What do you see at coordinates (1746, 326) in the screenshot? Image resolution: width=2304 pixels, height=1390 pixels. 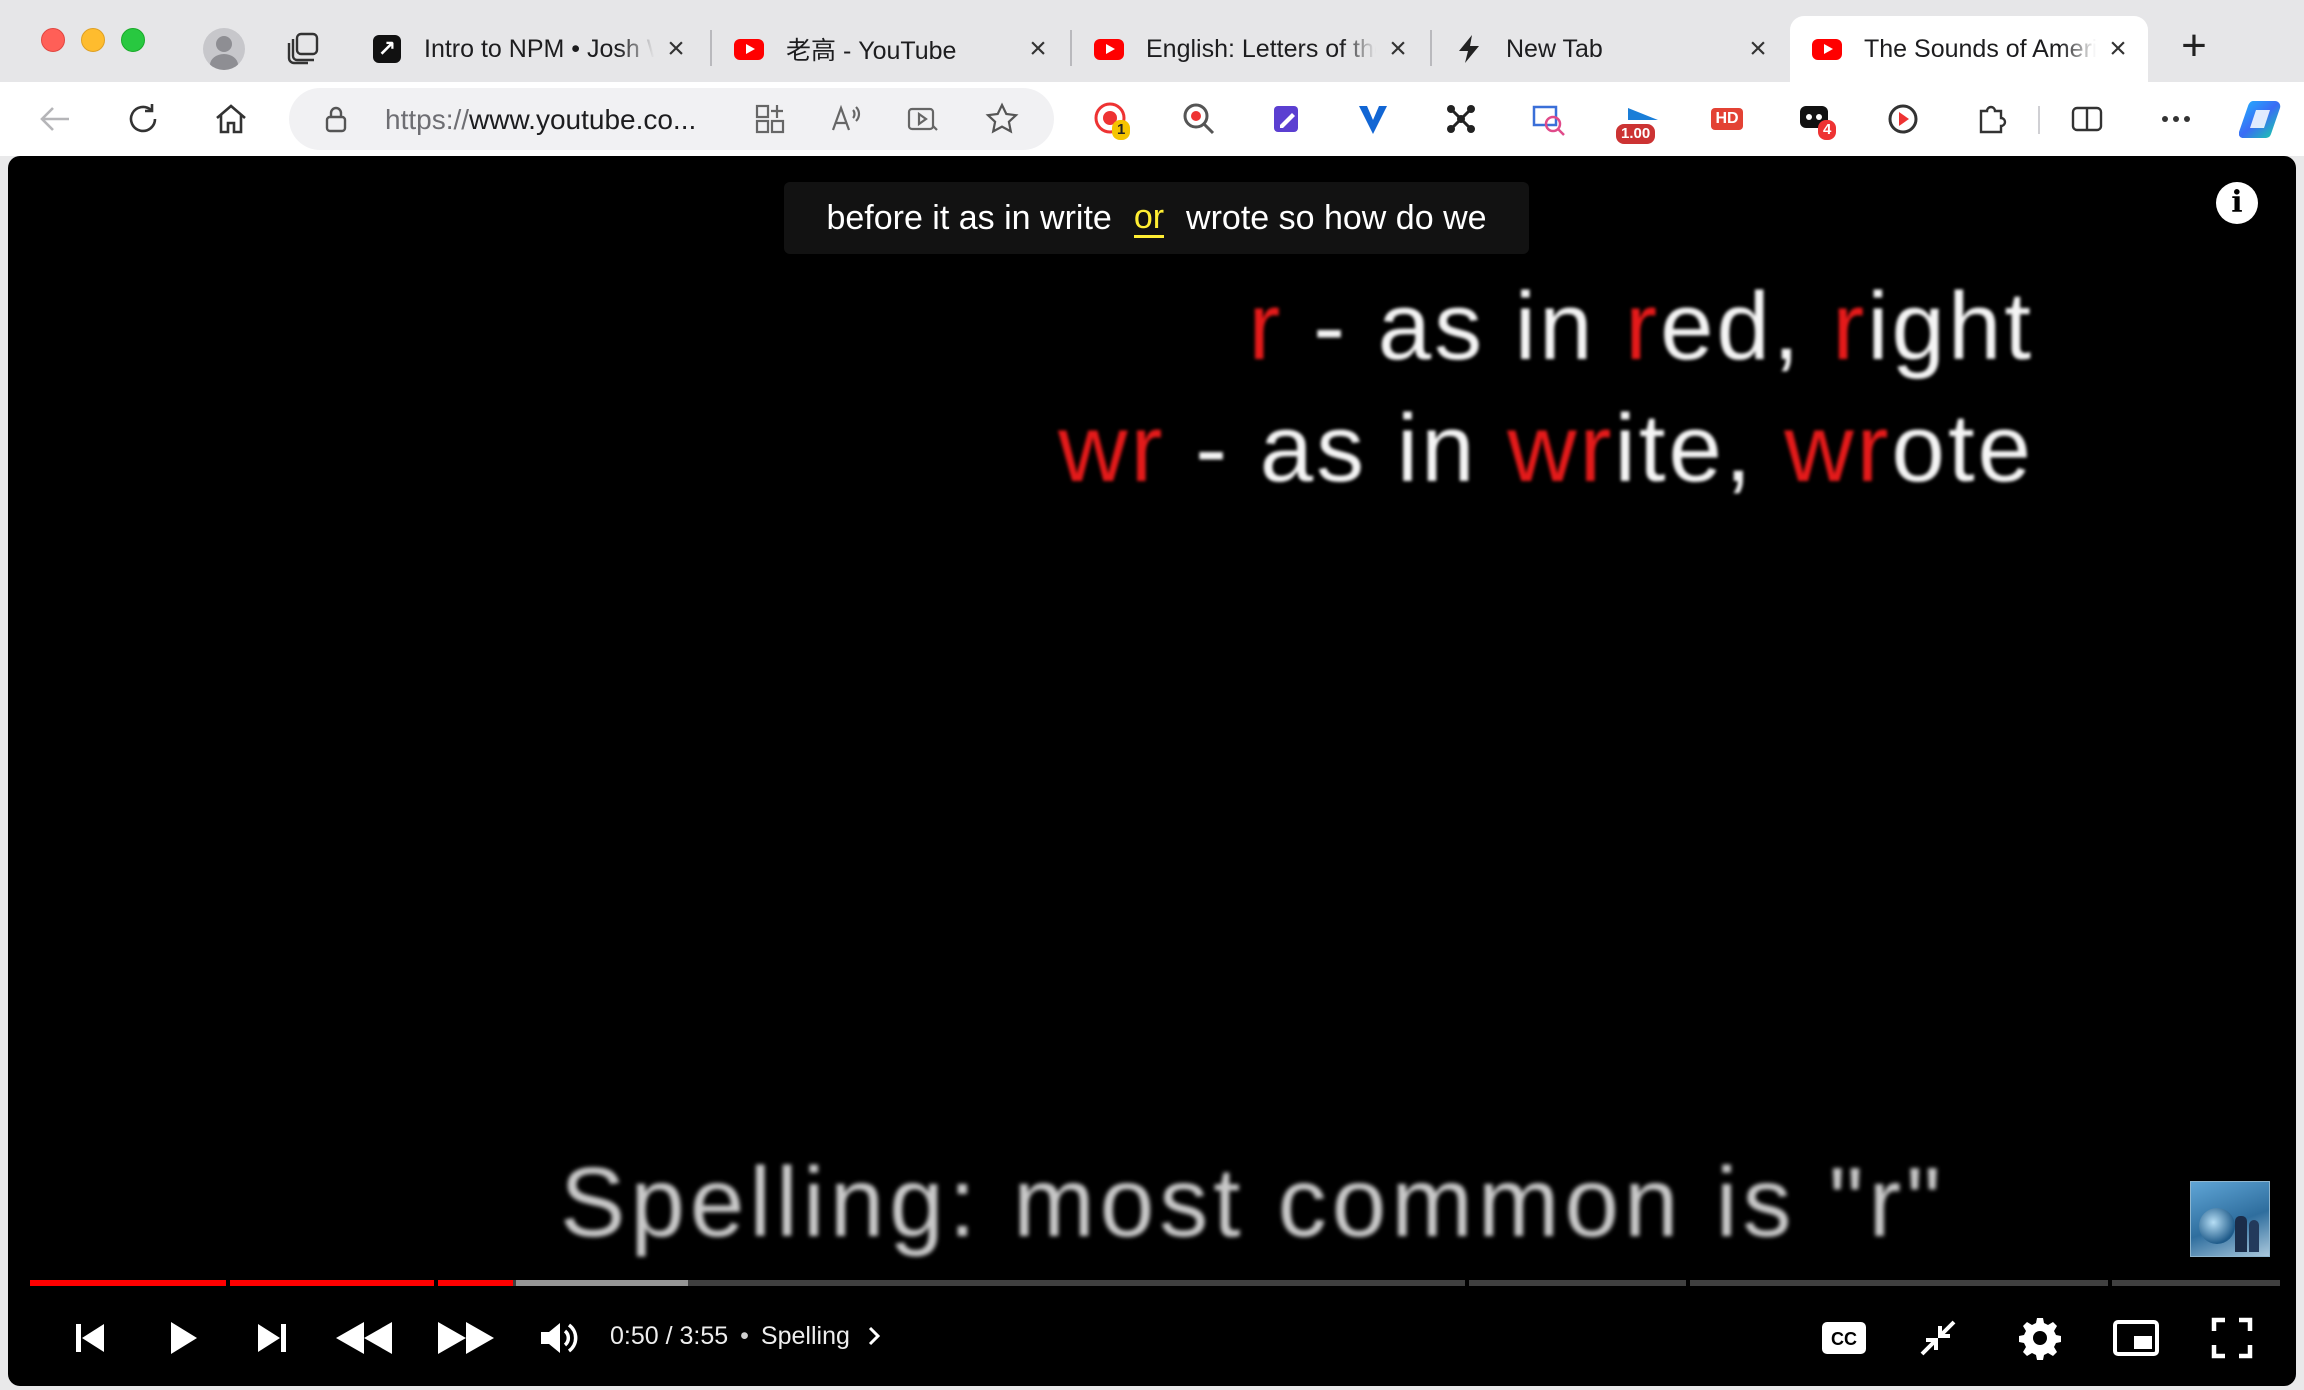 I see `slide-text-run: ed,` at bounding box center [1746, 326].